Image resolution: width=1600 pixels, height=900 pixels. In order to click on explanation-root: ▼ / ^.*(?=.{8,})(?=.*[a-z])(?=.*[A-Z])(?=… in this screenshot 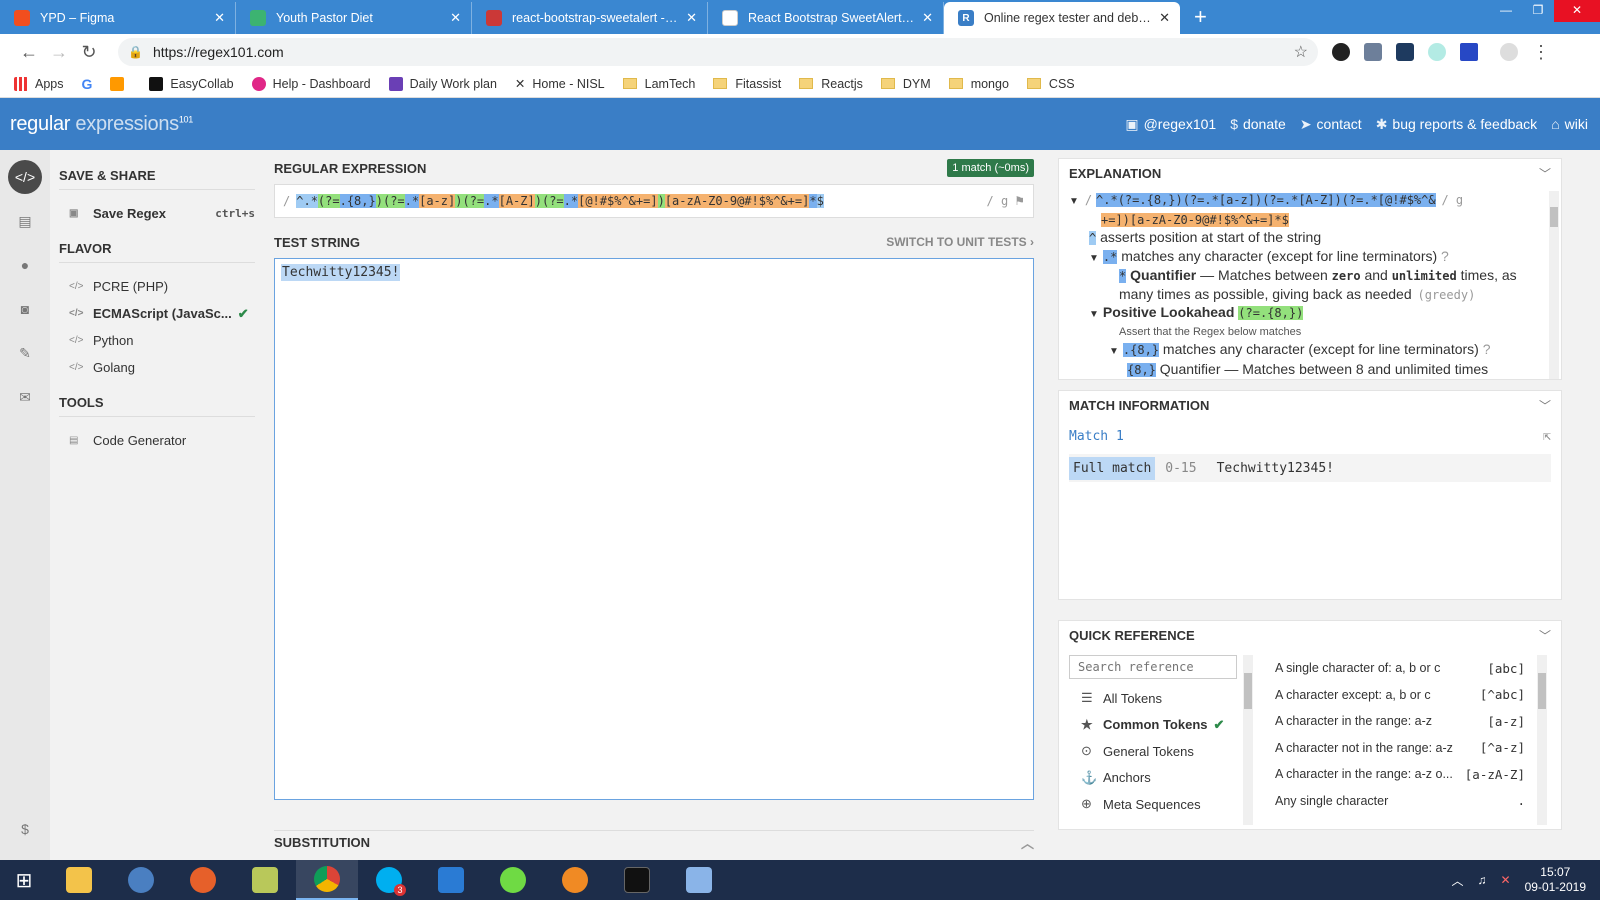, I will do `click(1310, 201)`.